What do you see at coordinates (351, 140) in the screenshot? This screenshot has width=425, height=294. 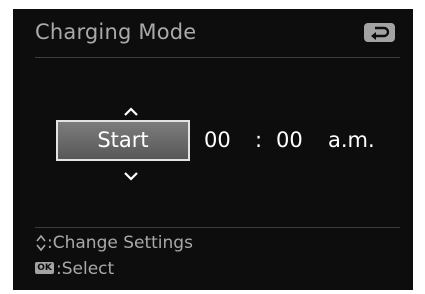 I see `ampm-field: a.m.` at bounding box center [351, 140].